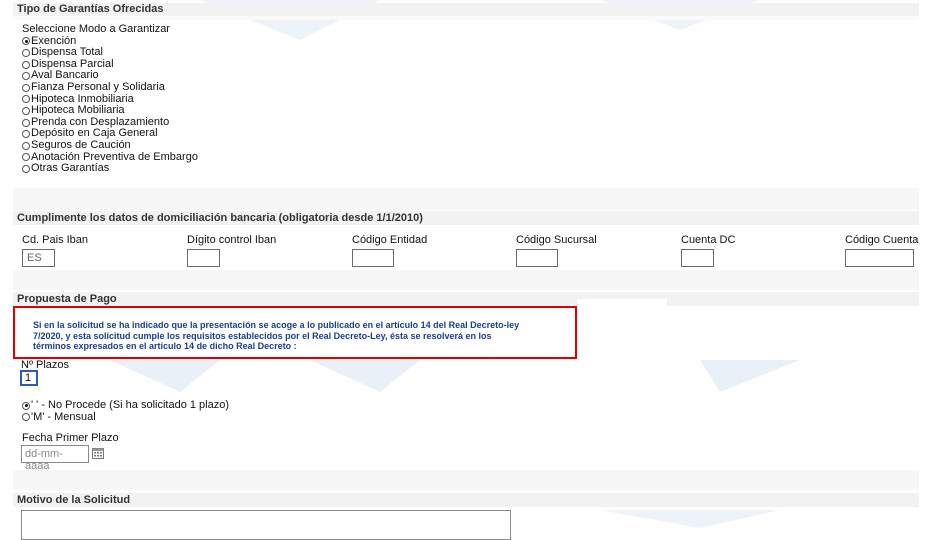  I want to click on field-codigo-entidad: Código Entidad, so click(389, 250).